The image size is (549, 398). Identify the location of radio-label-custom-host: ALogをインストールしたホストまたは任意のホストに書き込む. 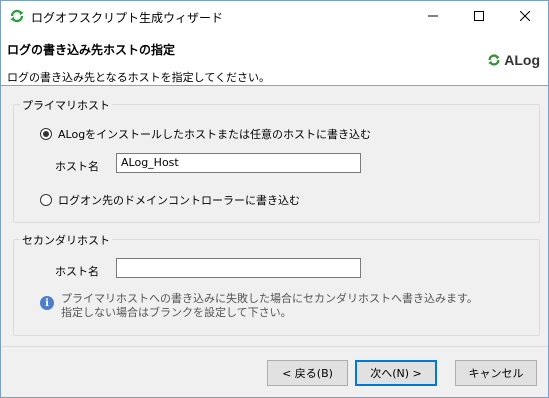
(214, 134).